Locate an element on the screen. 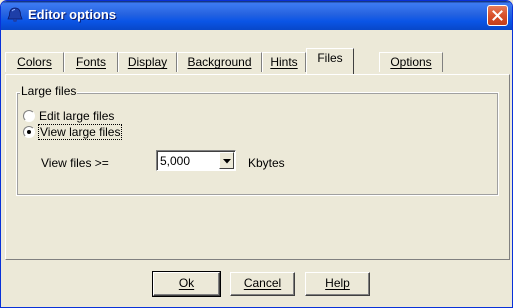 This screenshot has width=513, height=308. close-button is located at coordinates (497, 15).